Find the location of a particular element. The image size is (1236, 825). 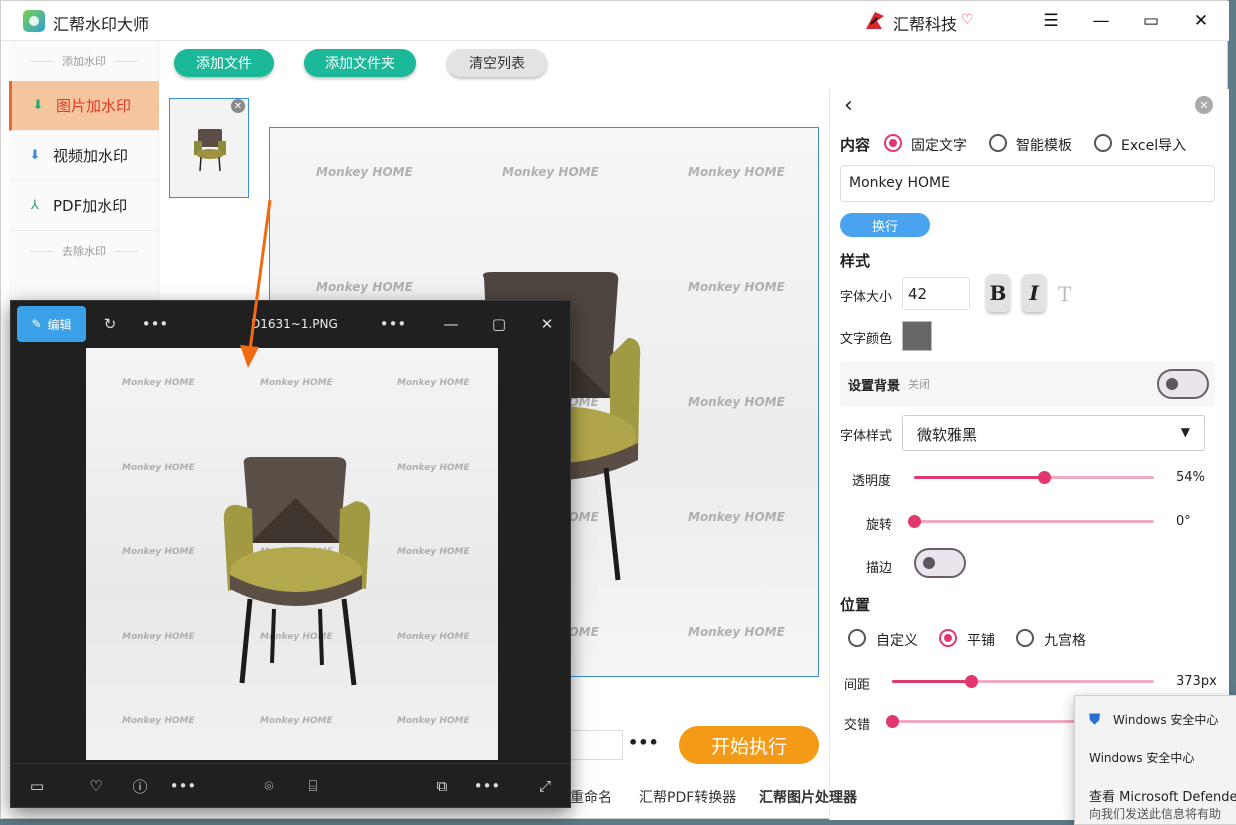

app-title: 汇帮水印大师 is located at coordinates (101, 24).